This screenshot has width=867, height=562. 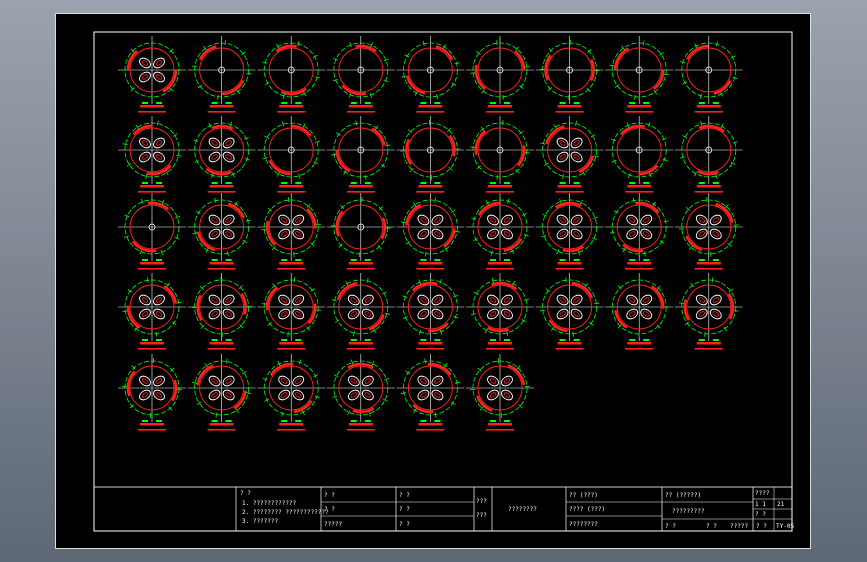 What do you see at coordinates (404, 524) in the screenshot?
I see `tb-cell: ? ?` at bounding box center [404, 524].